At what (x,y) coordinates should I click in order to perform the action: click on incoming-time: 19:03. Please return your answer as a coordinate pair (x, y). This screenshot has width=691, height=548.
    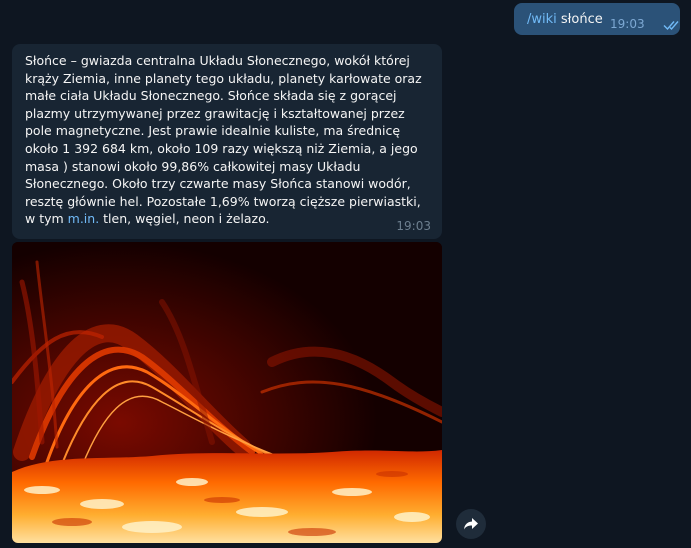
    Looking at the image, I should click on (413, 226).